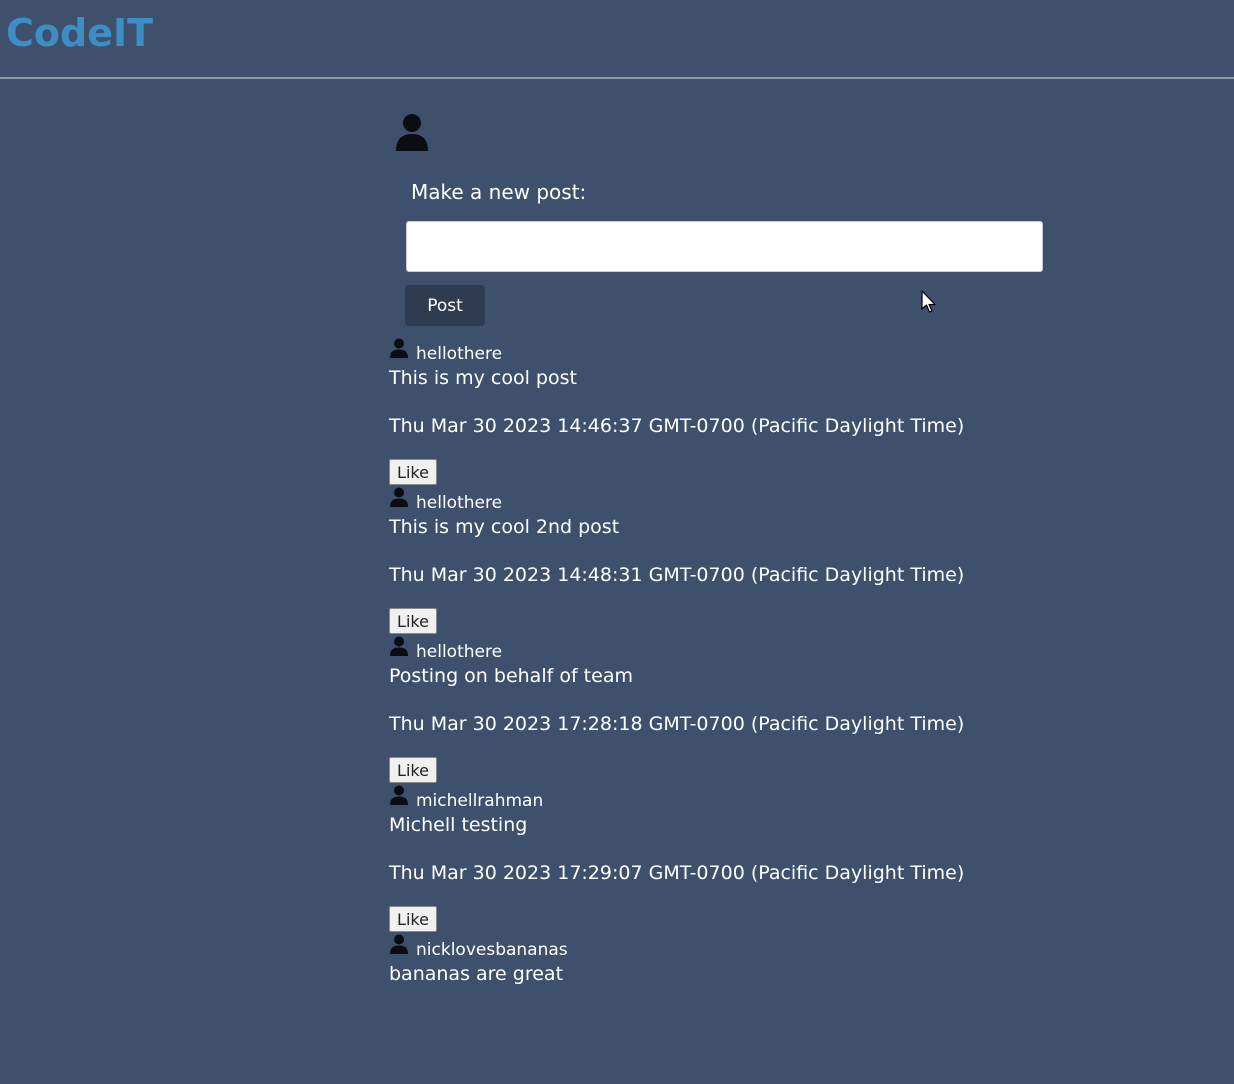 This screenshot has width=1234, height=1084. I want to click on top-bar: CodeIT, so click(617, 39).